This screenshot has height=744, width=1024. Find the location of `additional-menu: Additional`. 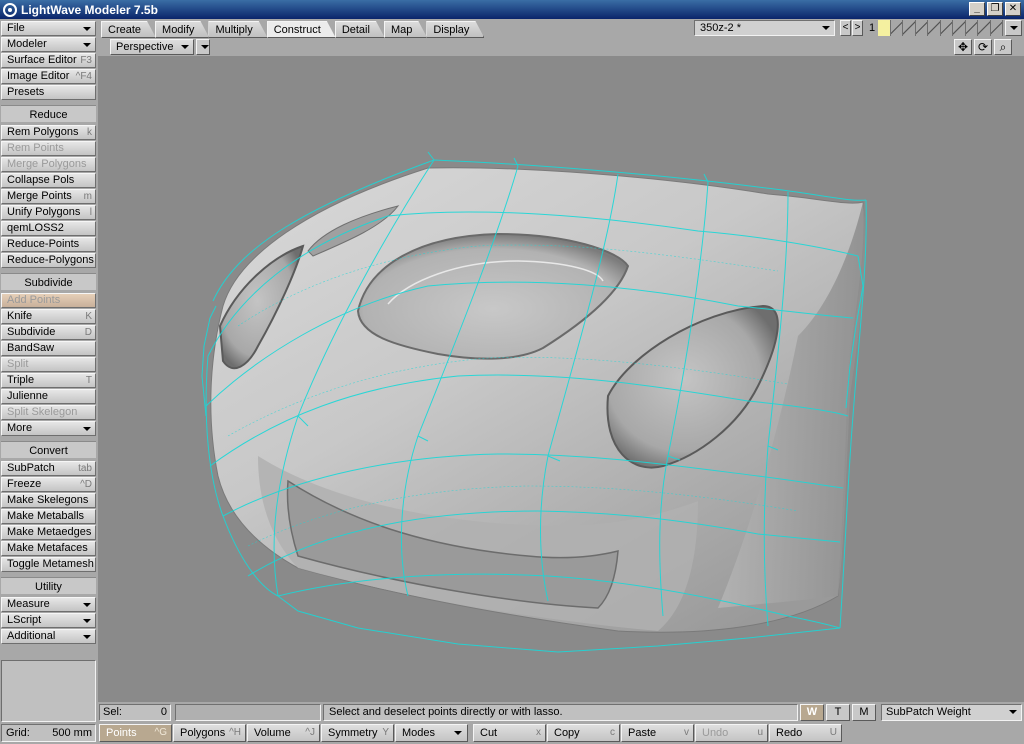

additional-menu: Additional is located at coordinates (48, 636).